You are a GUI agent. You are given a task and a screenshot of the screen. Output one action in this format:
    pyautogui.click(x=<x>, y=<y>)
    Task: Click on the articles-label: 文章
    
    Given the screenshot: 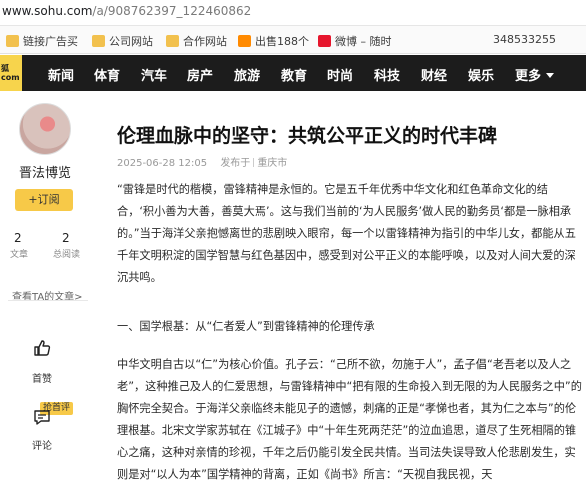 What is the action you would take?
    pyautogui.click(x=19, y=255)
    